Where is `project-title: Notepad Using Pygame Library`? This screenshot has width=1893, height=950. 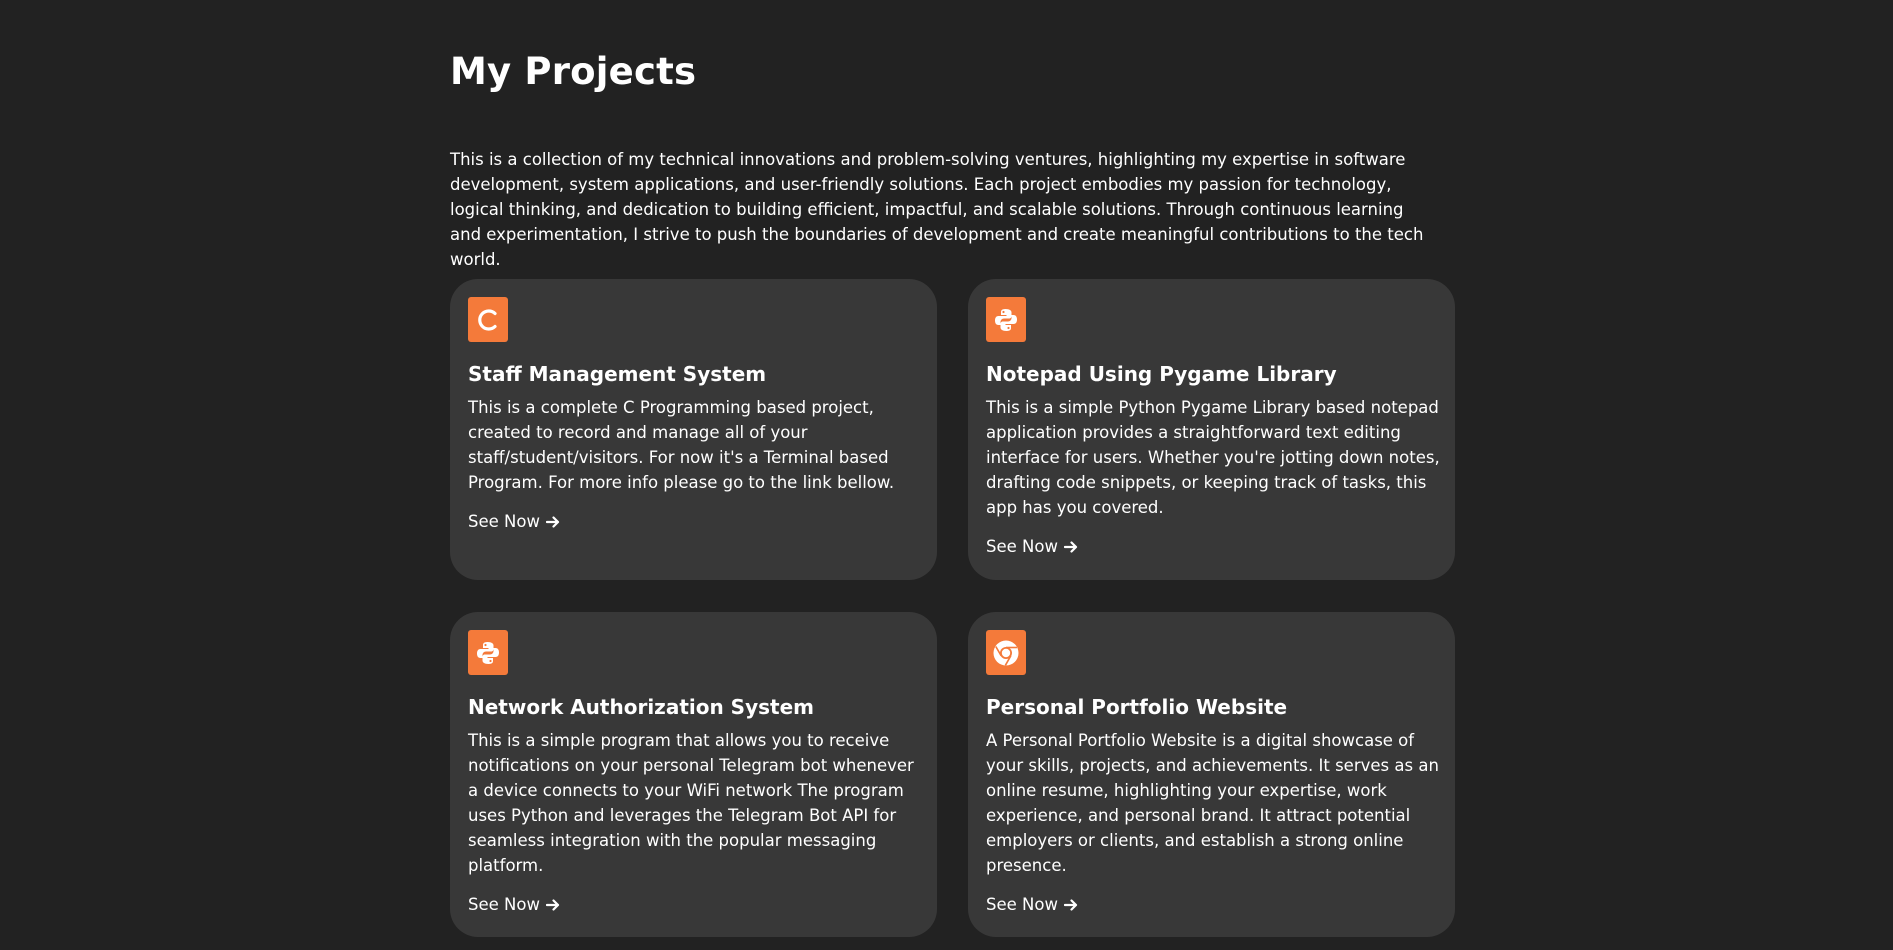
project-title: Notepad Using Pygame Library is located at coordinates (1161, 374).